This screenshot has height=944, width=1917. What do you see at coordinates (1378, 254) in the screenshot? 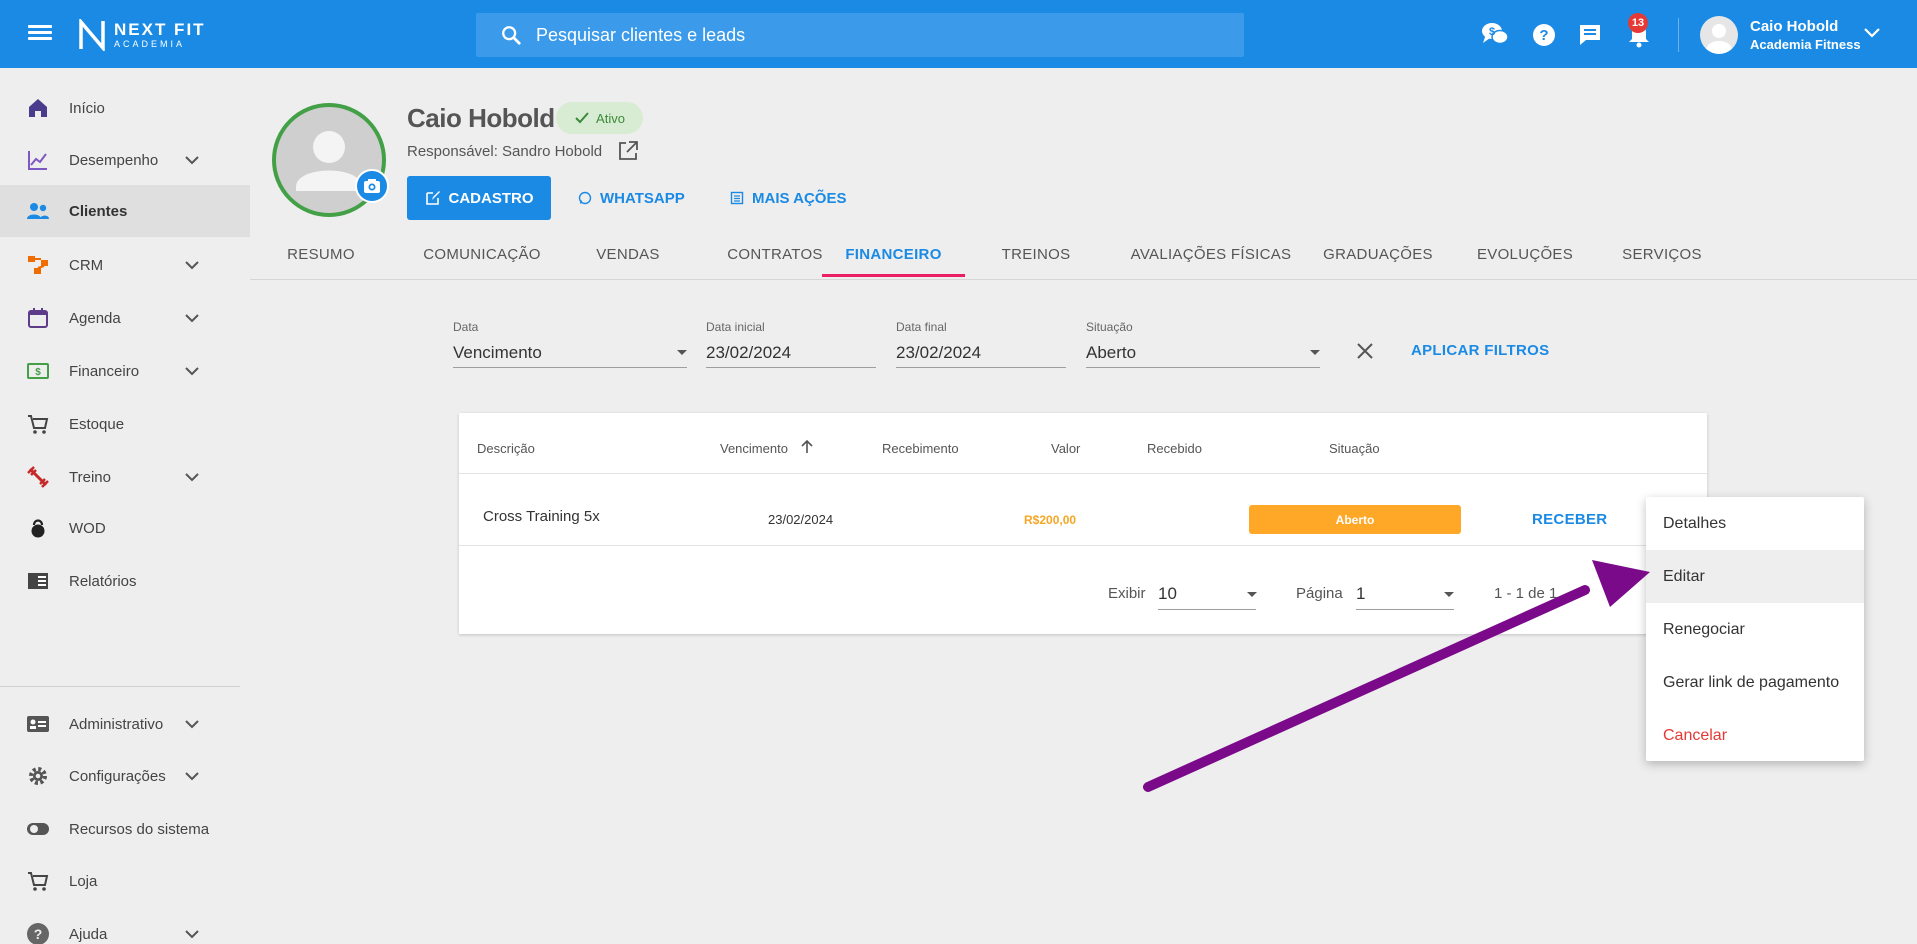
I see `tab-graduacoes: GRADUAÇÕES` at bounding box center [1378, 254].